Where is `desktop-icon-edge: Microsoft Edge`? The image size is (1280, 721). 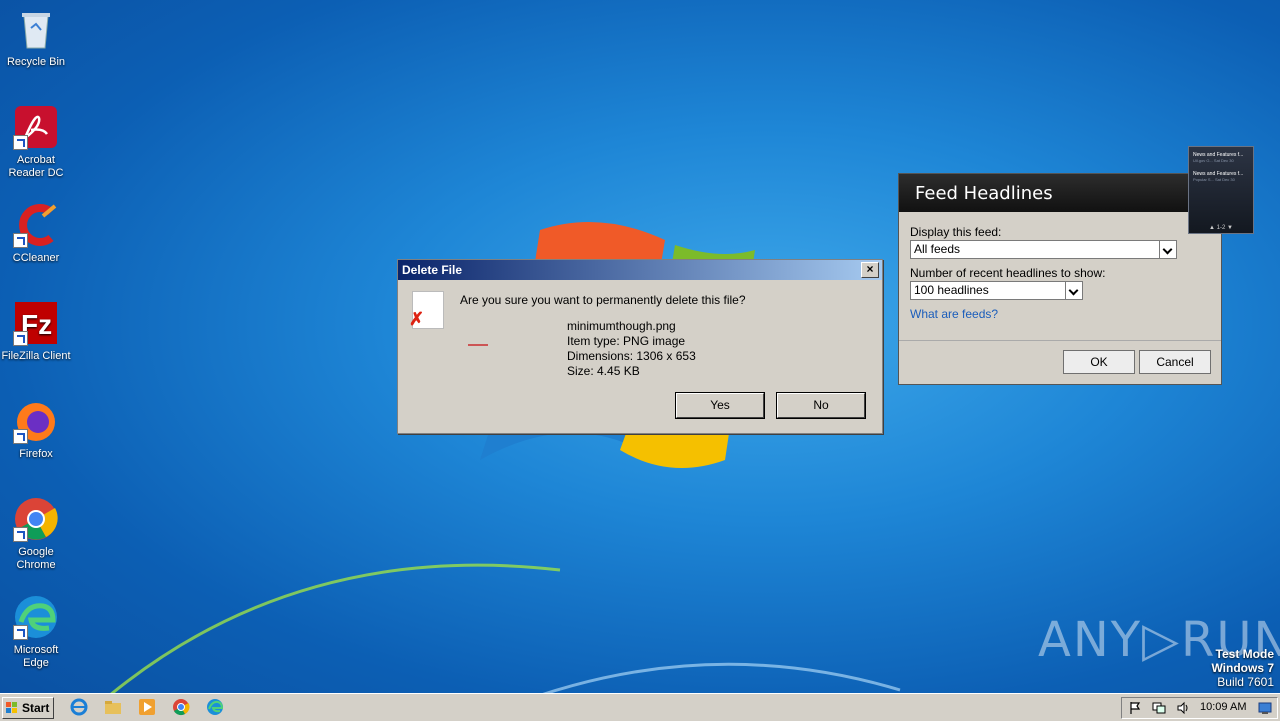
desktop-icon-edge: Microsoft Edge is located at coordinates (36, 632).